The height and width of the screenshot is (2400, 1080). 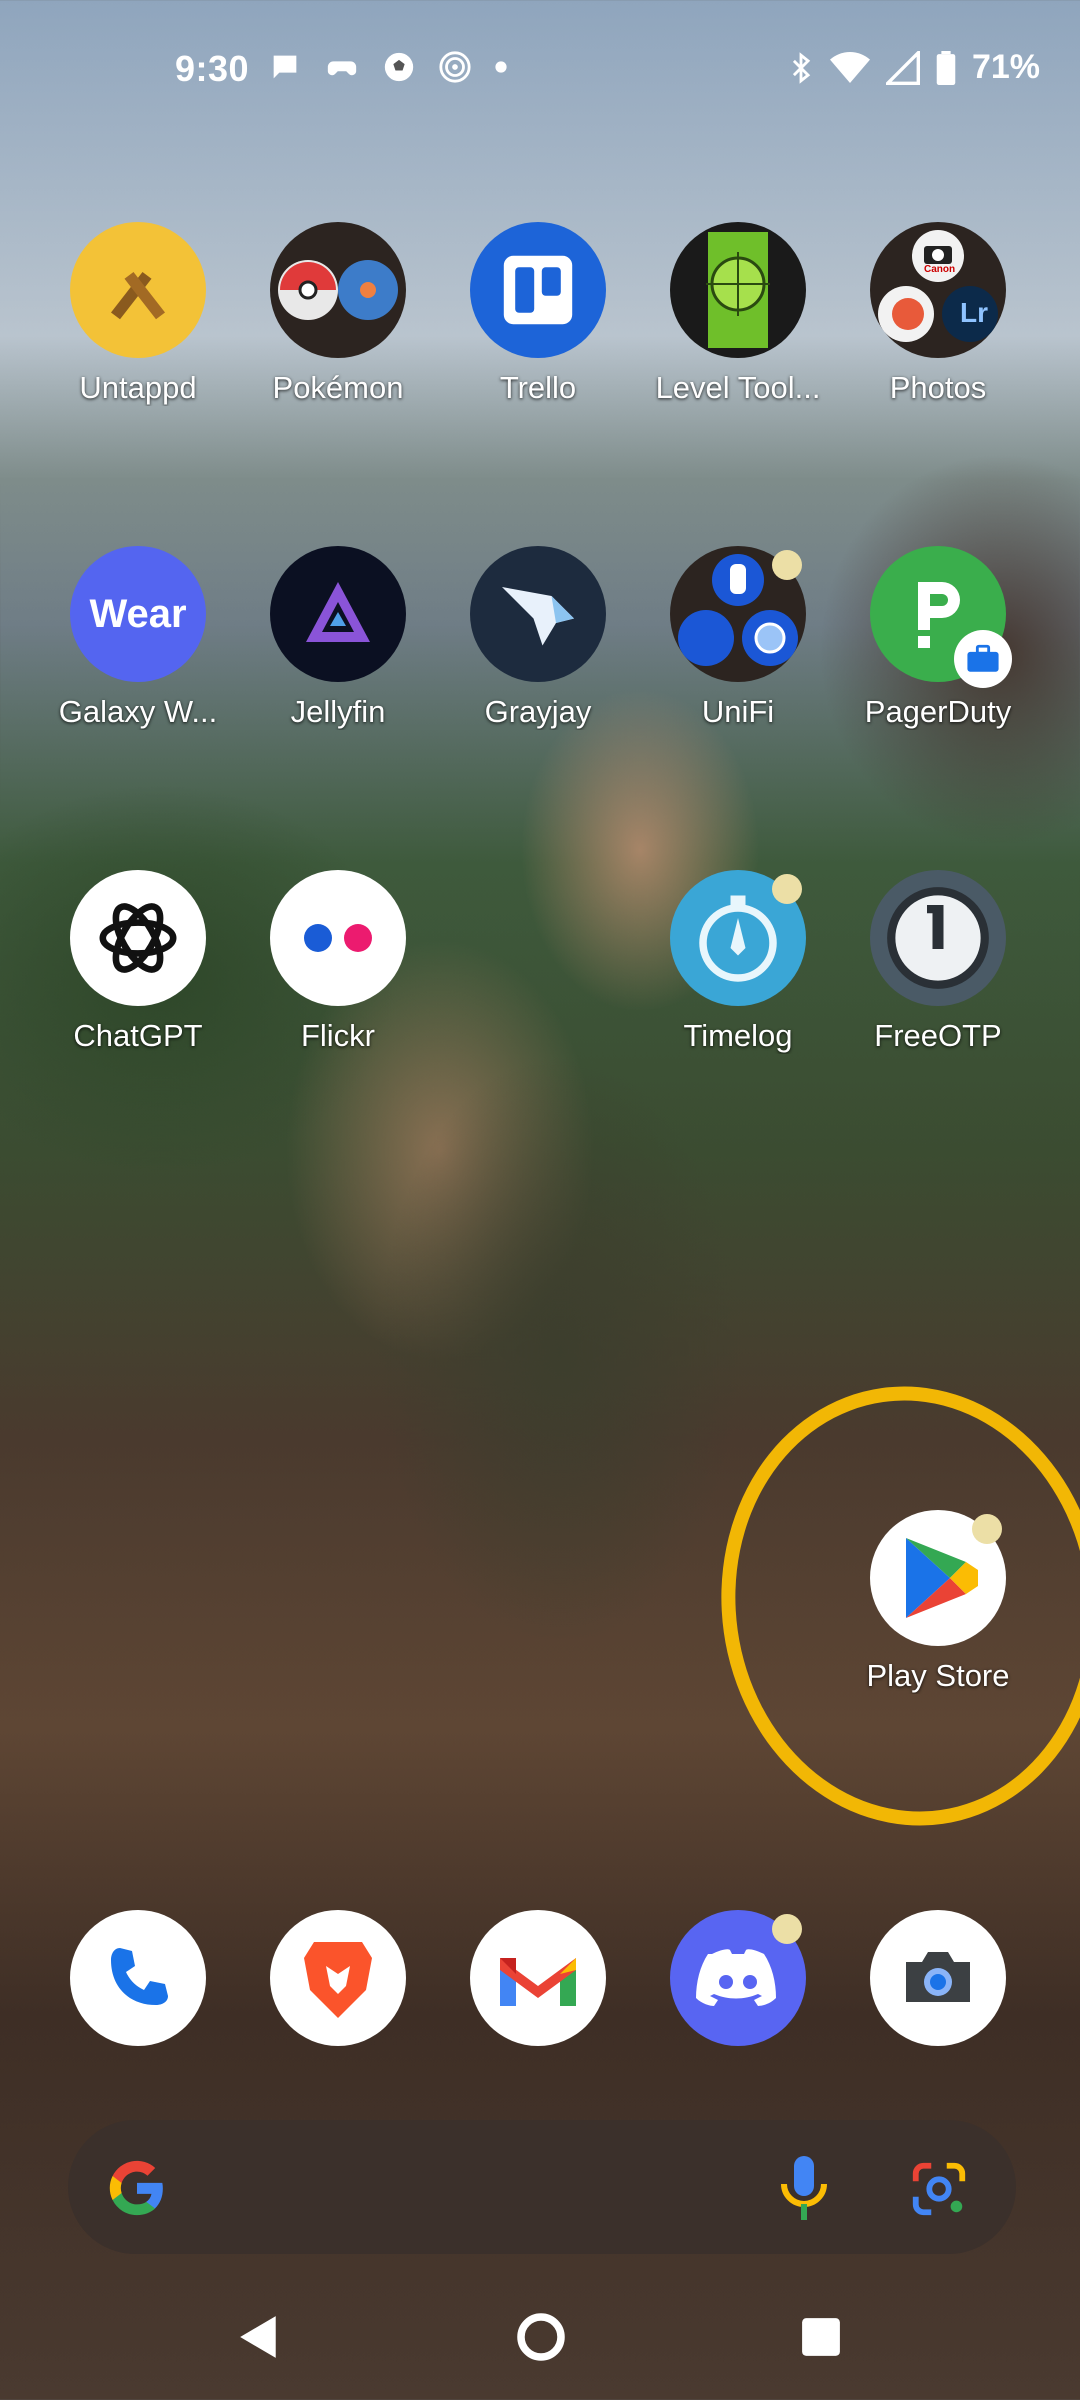 I want to click on photos-folder-icon: Lr Canon, so click(x=938, y=290).